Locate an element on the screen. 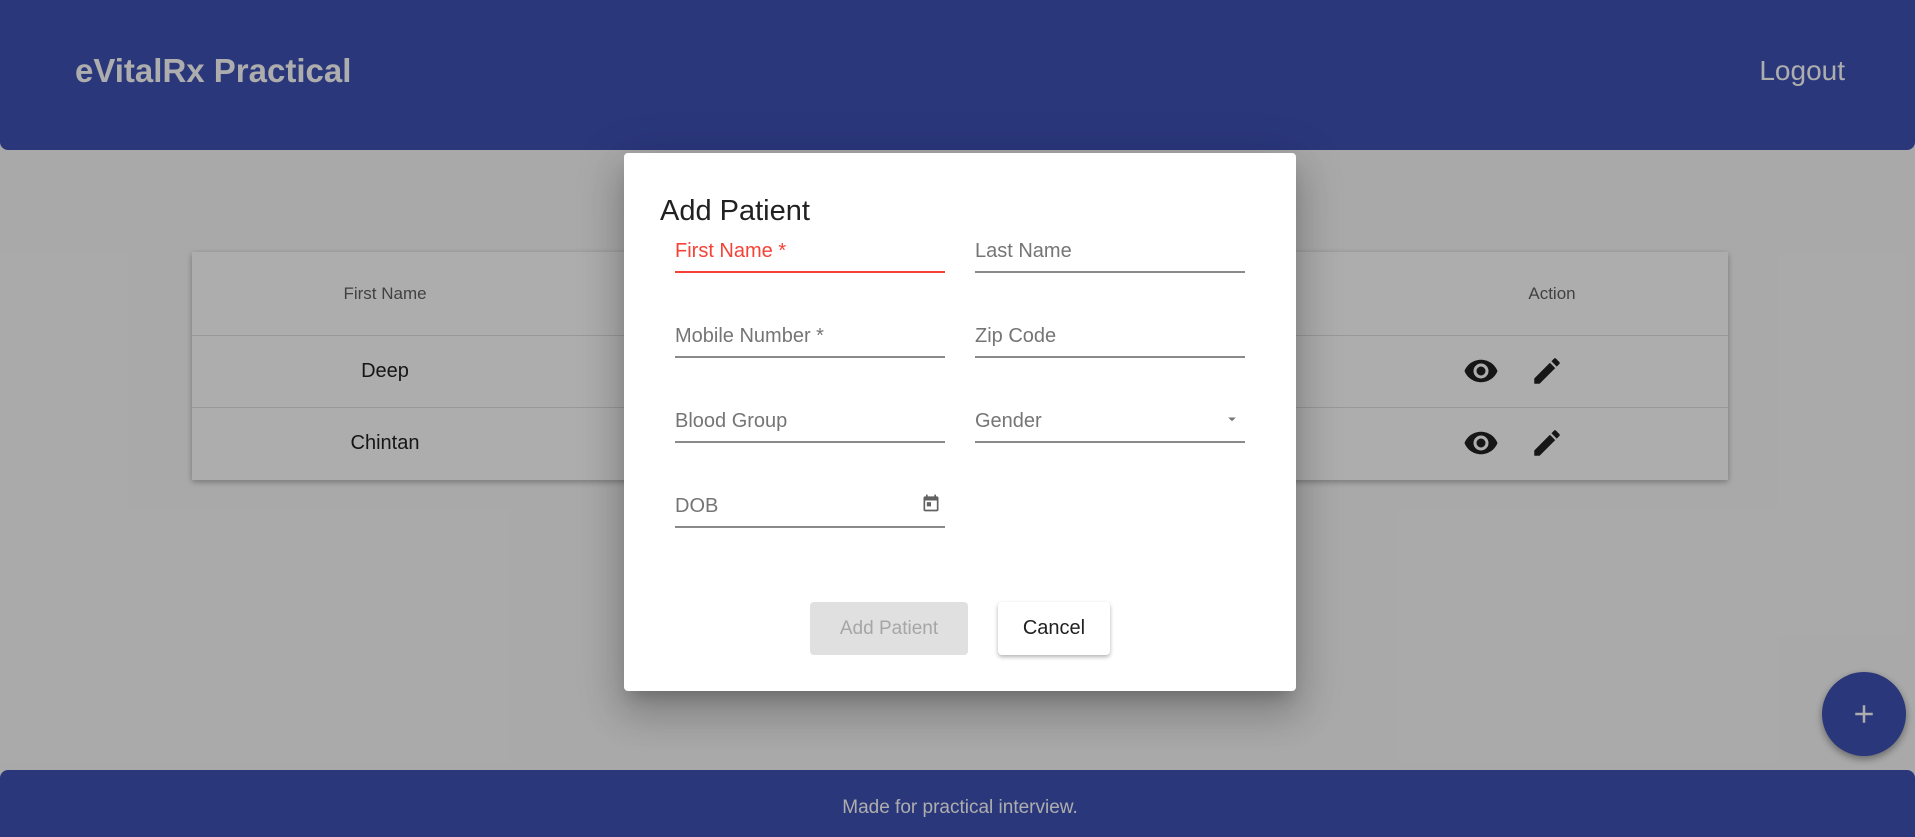 Image resolution: width=1915 pixels, height=837 pixels. blood-group-label: Blood Group is located at coordinates (731, 421).